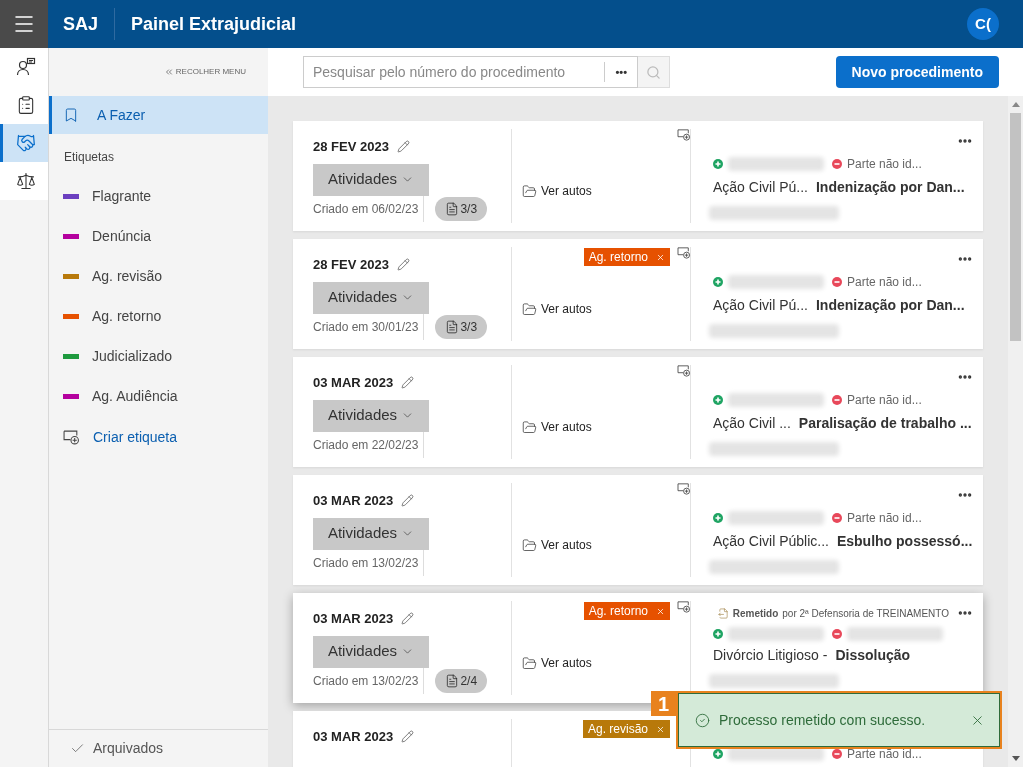  What do you see at coordinates (833, 613) in the screenshot?
I see `sent-status: Remetido por 2ª Defensoria de TREINAMENTO` at bounding box center [833, 613].